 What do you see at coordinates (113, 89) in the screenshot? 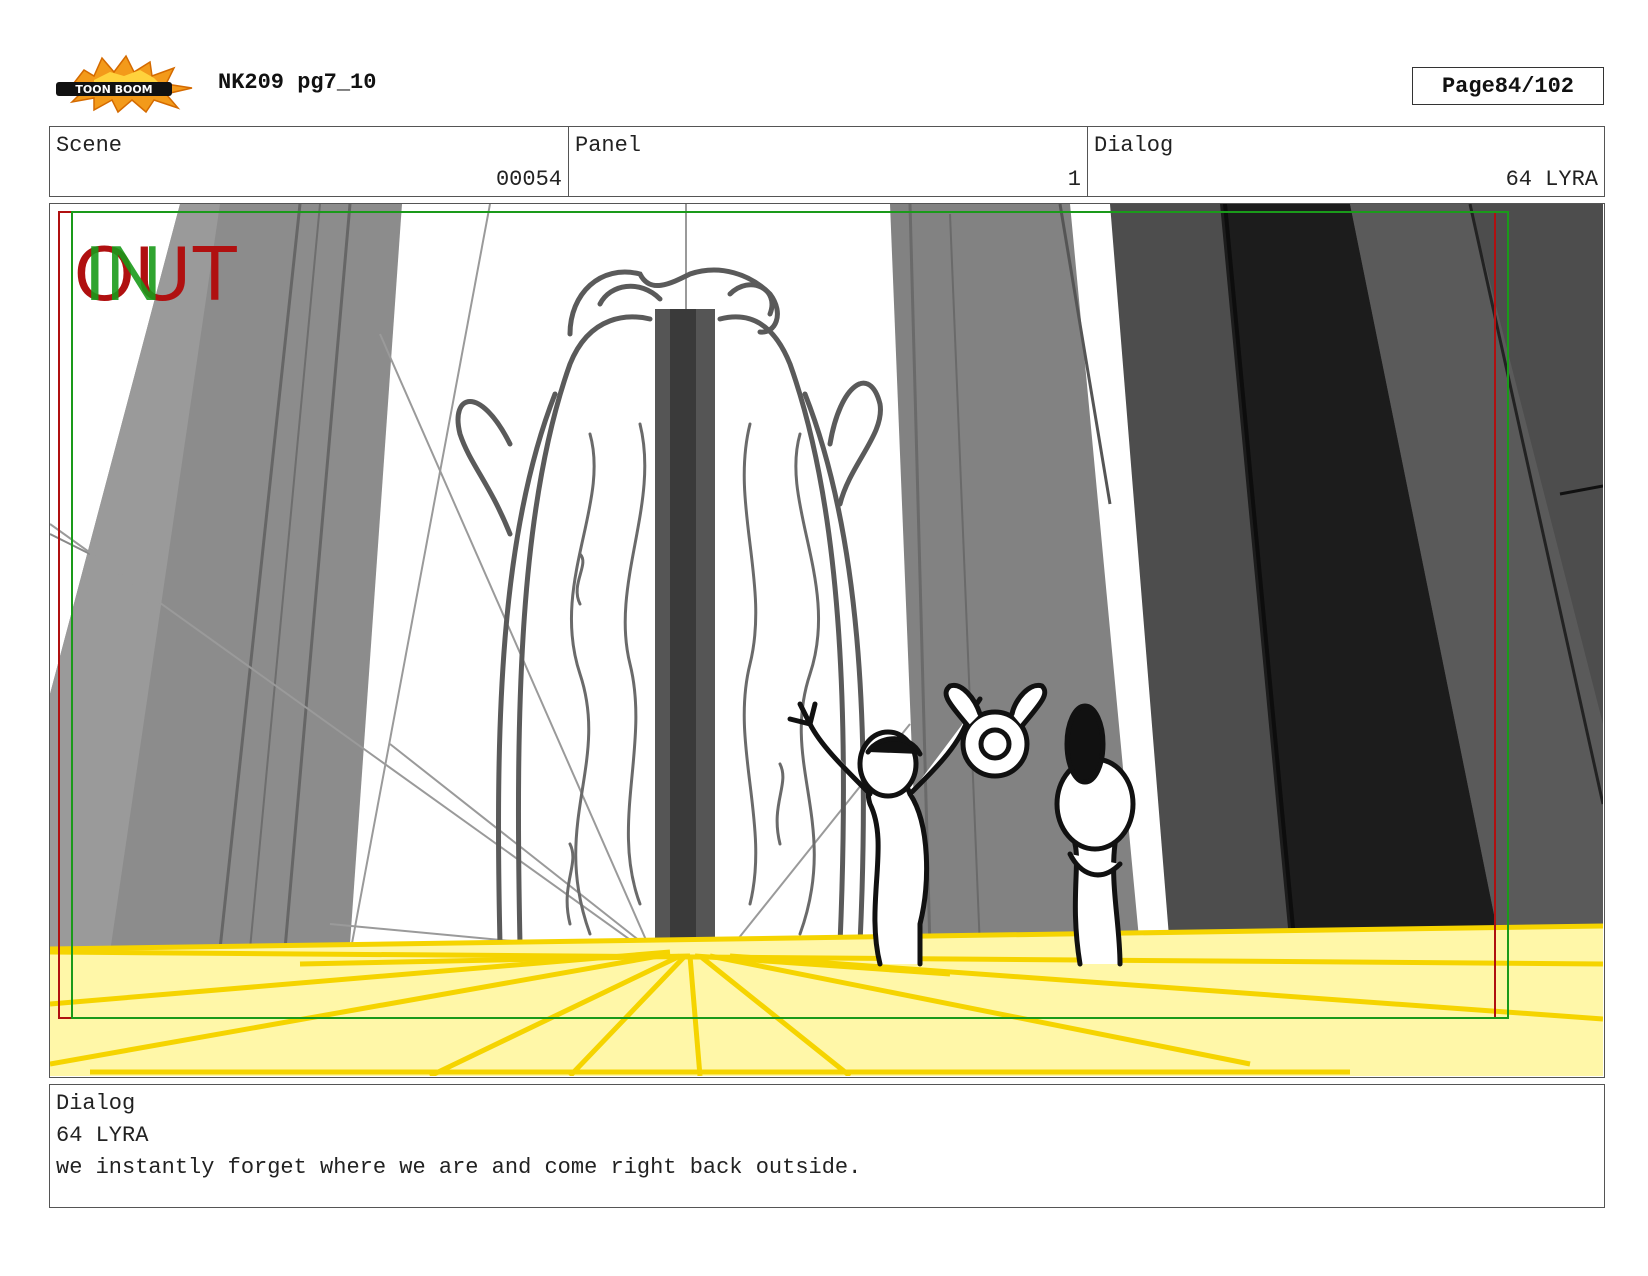
I see `svg-text: TOON BOOM` at bounding box center [113, 89].